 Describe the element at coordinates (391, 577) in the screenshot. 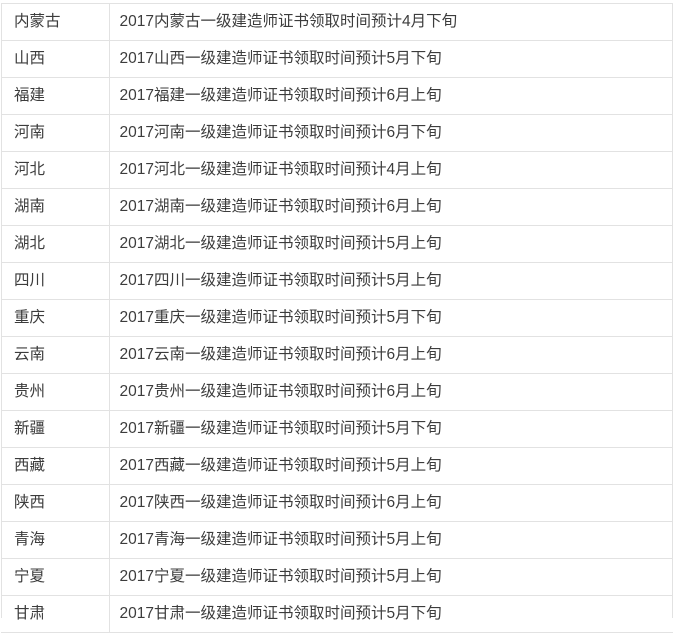

I see `cell-notice: 2017宁夏一级建造师证书领取时间预计5月上旬` at that location.